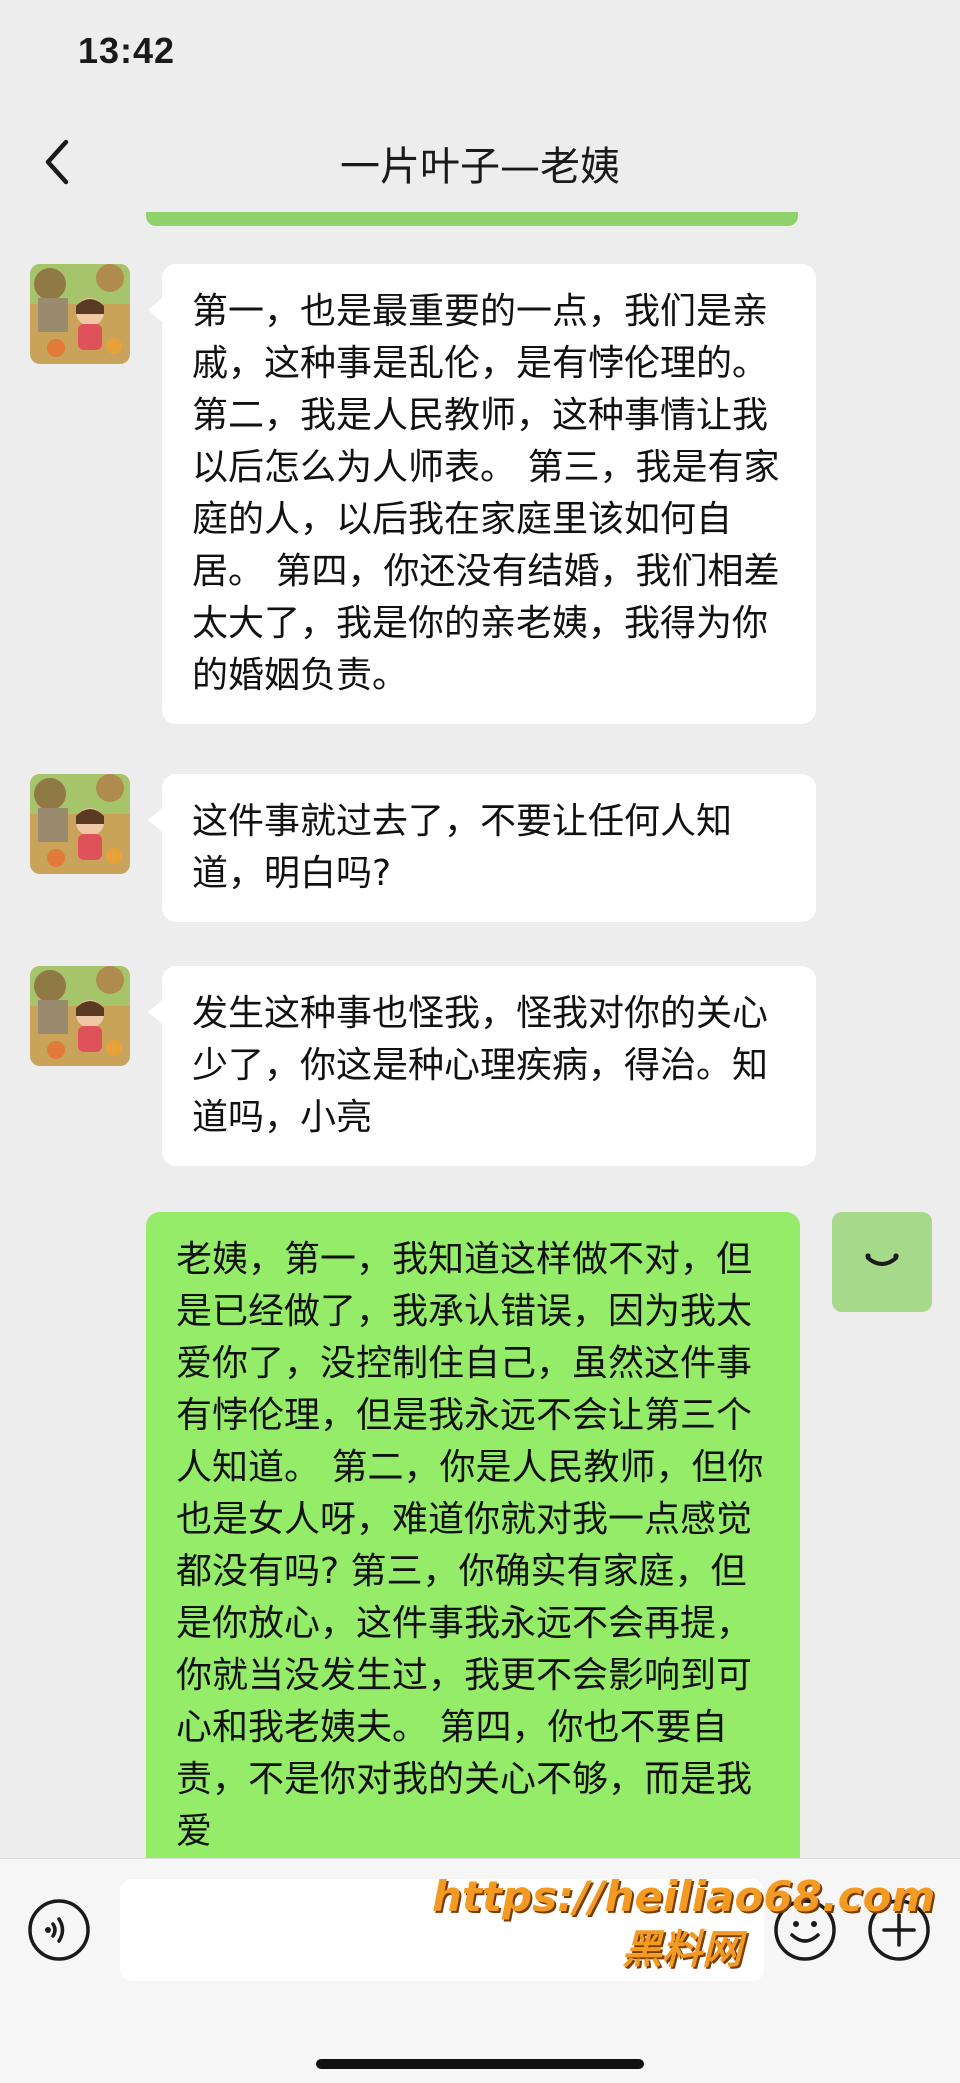 This screenshot has width=960, height=2083. What do you see at coordinates (462, 847) in the screenshot?
I see `message-text: 这件事就过去了，不要让任何人知道，明白吗?` at bounding box center [462, 847].